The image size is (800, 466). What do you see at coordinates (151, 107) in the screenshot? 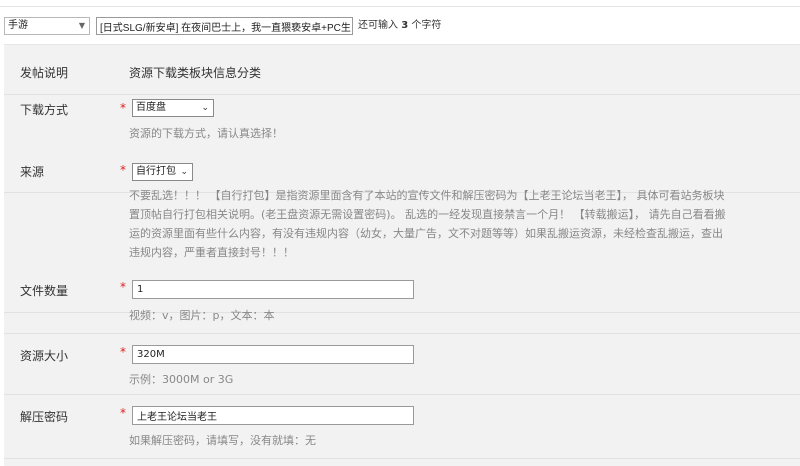
I see `download-method-value: 百度盘` at bounding box center [151, 107].